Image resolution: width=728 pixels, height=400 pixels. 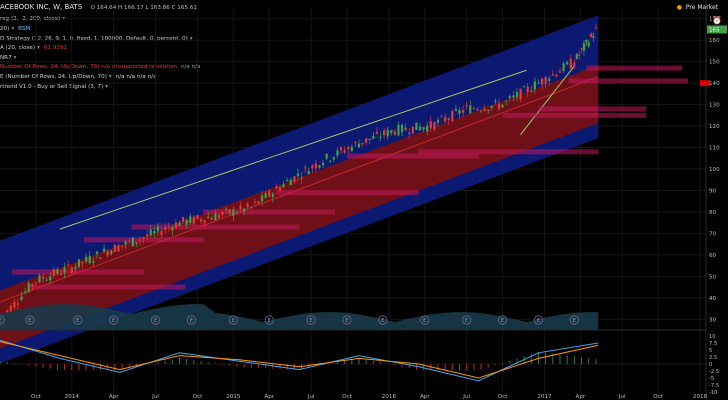 What do you see at coordinates (32, 19) in the screenshot?
I see `indicator-row: reg (2, -2, 200, close) ▾` at bounding box center [32, 19].